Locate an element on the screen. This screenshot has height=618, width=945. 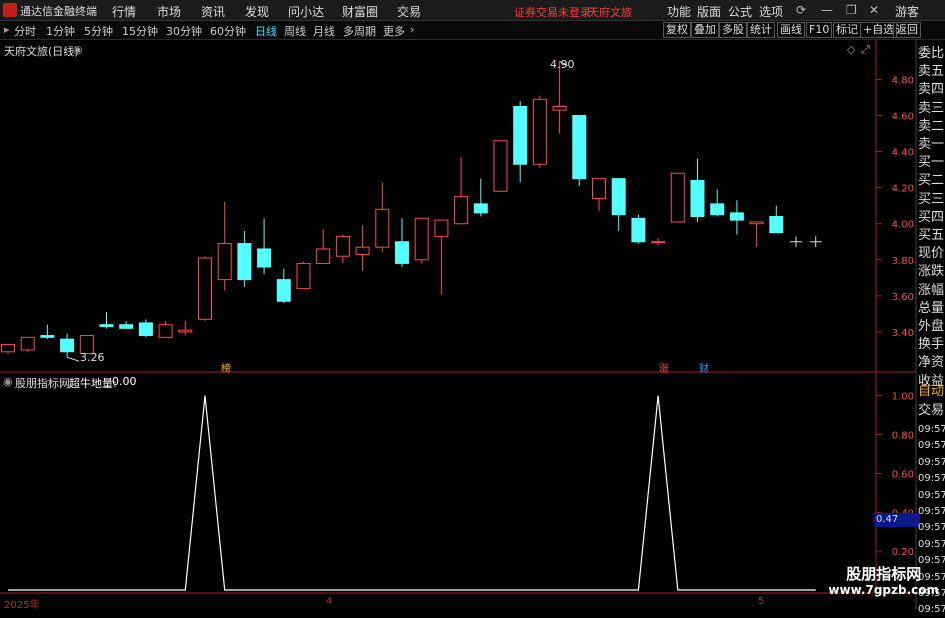
price-tick-label: 4.00 is located at coordinates (903, 225).